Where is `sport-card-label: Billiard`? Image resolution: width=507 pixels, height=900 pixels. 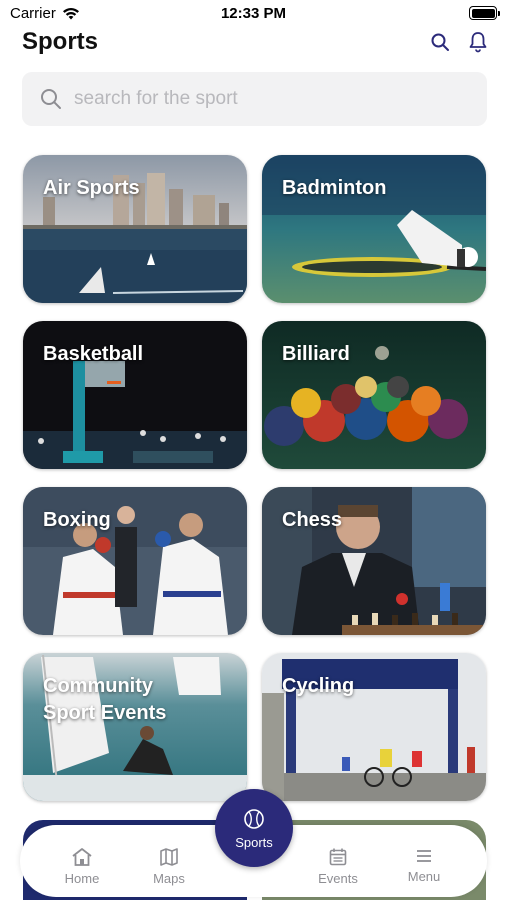 sport-card-label: Billiard is located at coordinates (316, 354).